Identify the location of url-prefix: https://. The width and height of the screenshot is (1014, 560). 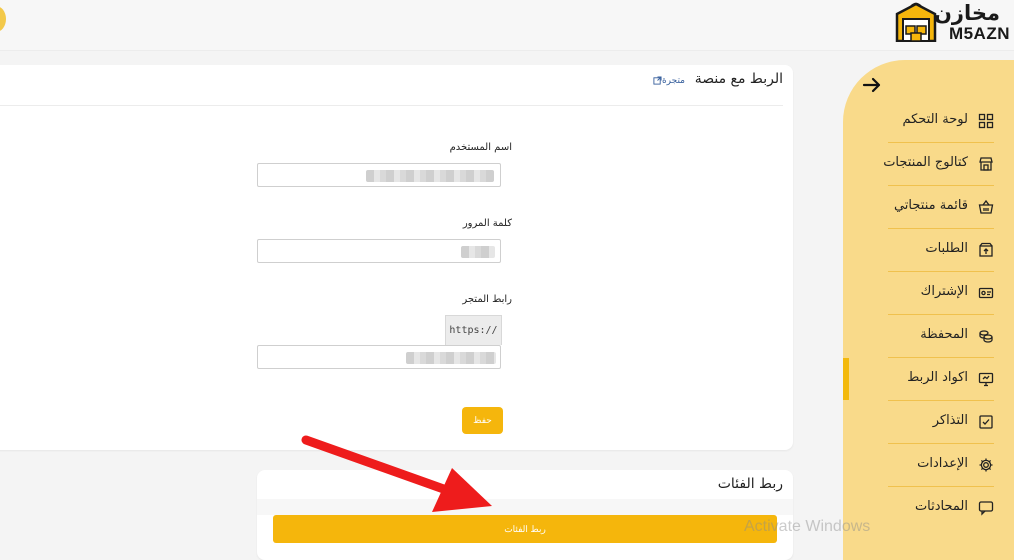
(473, 330).